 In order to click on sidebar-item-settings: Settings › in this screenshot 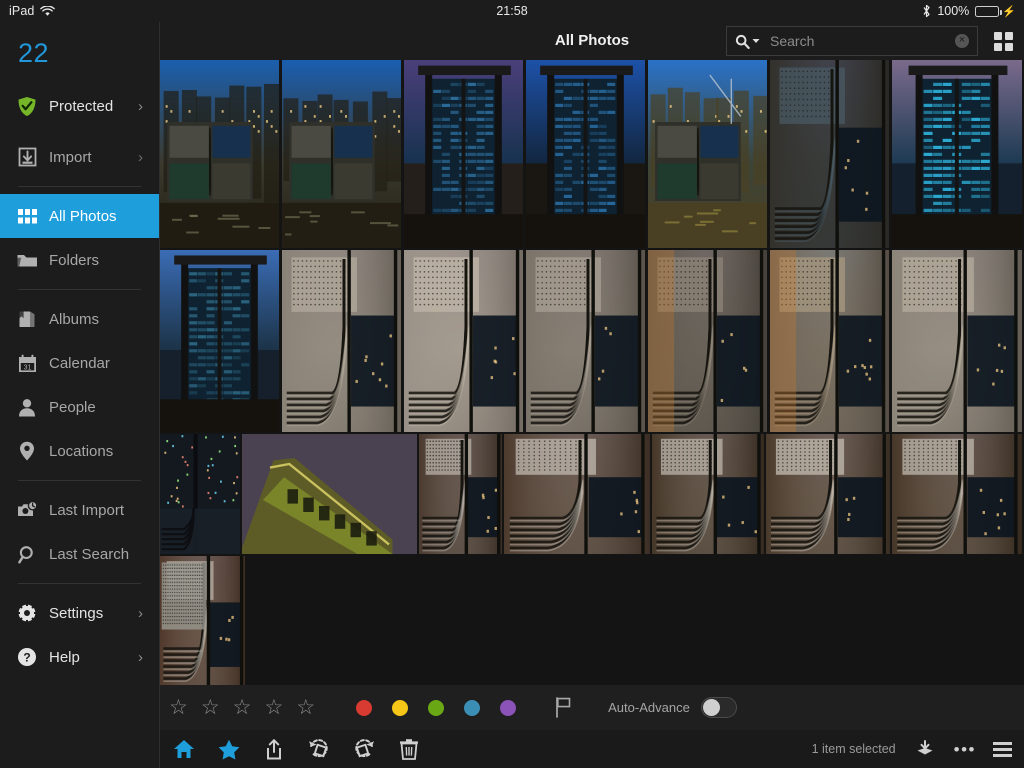, I will do `click(79, 613)`.